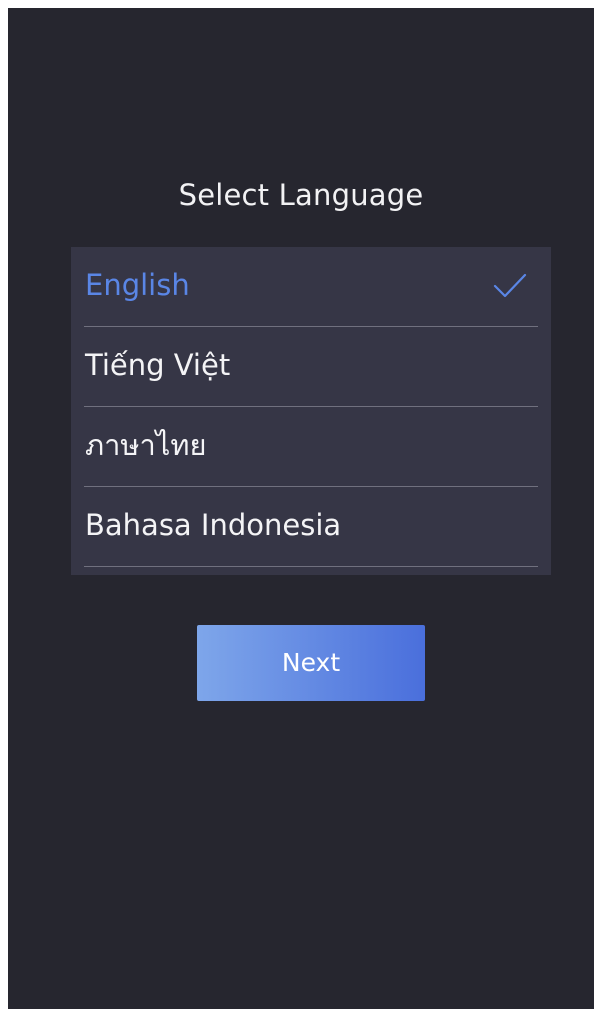 This screenshot has width=602, height=1010. I want to click on language-label: Bahasa Indonesia, so click(213, 525).